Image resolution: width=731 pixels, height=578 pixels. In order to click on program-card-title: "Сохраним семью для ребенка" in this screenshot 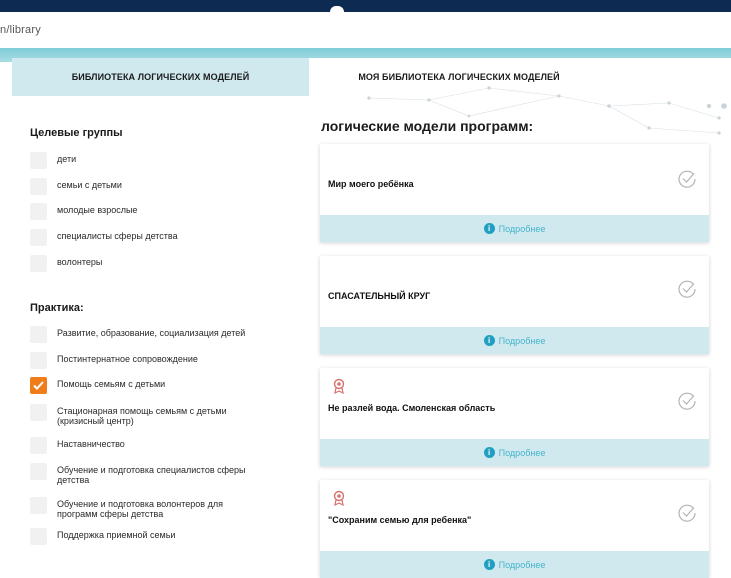, I will do `click(399, 520)`.